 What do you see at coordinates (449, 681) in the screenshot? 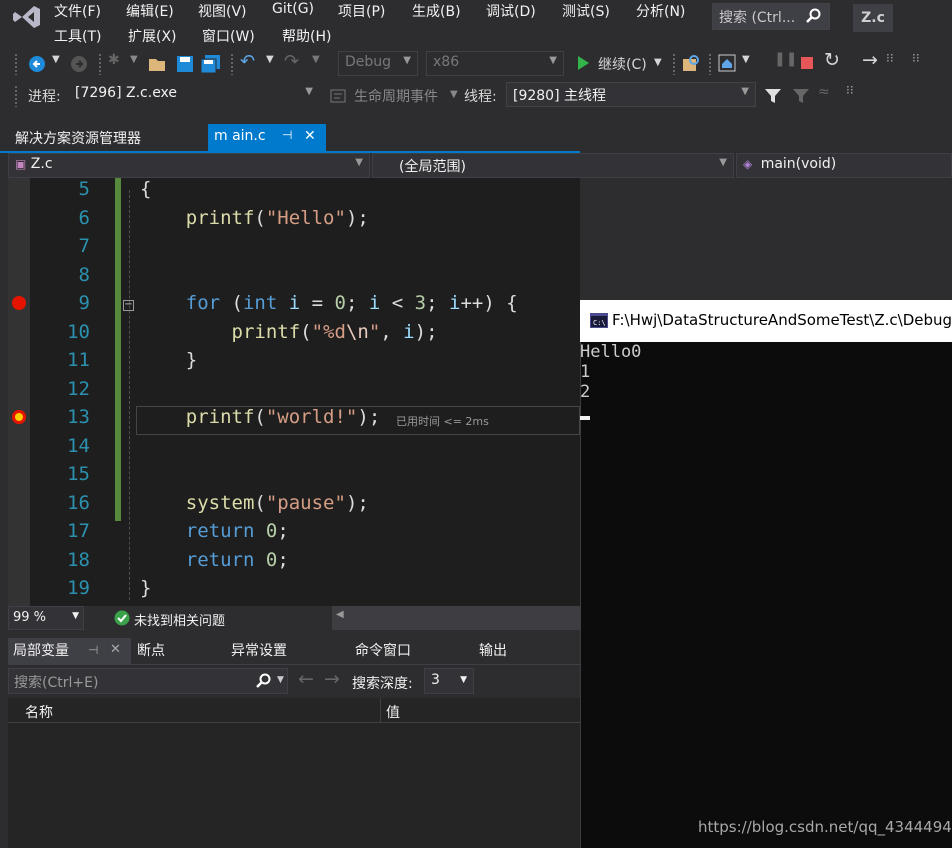
I see `search-depth-dropdown: 3 ▼` at bounding box center [449, 681].